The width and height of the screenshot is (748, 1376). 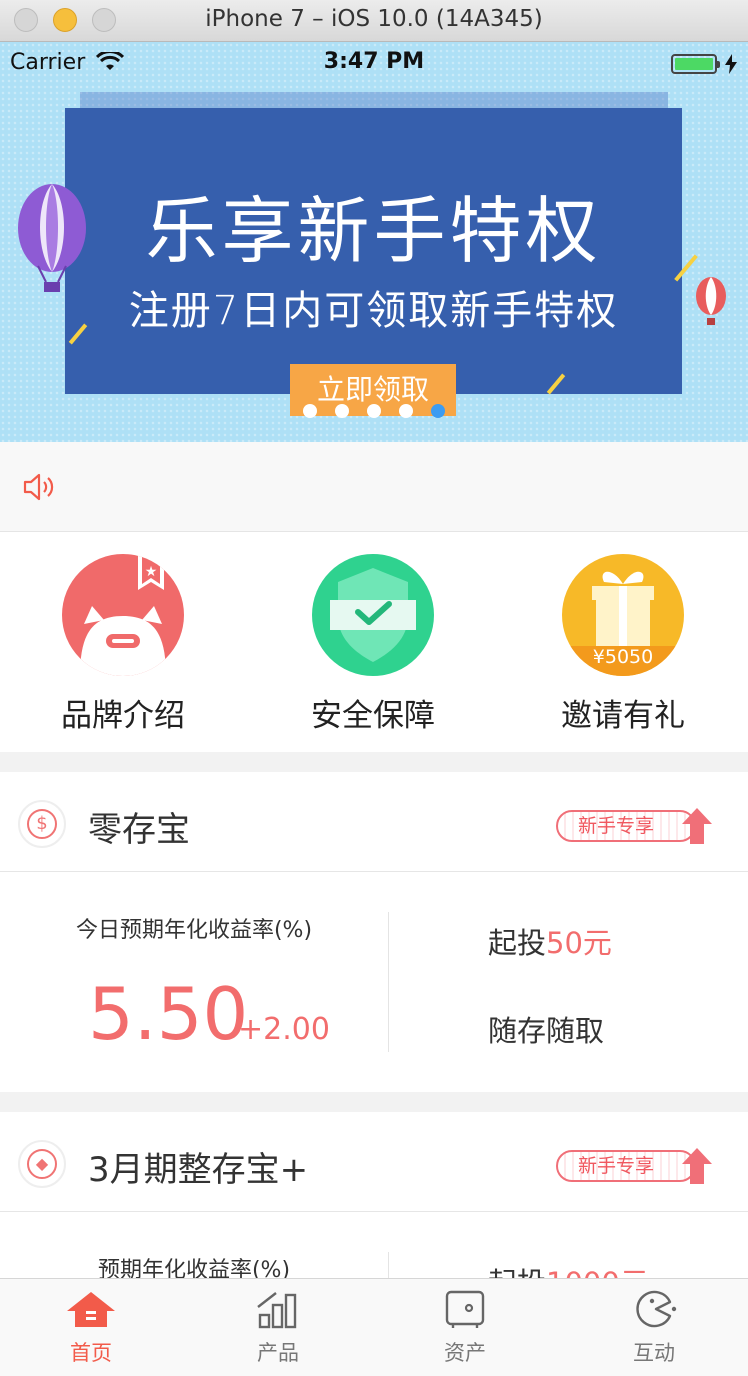 What do you see at coordinates (465, 1353) in the screenshot?
I see `tab-label: 资产` at bounding box center [465, 1353].